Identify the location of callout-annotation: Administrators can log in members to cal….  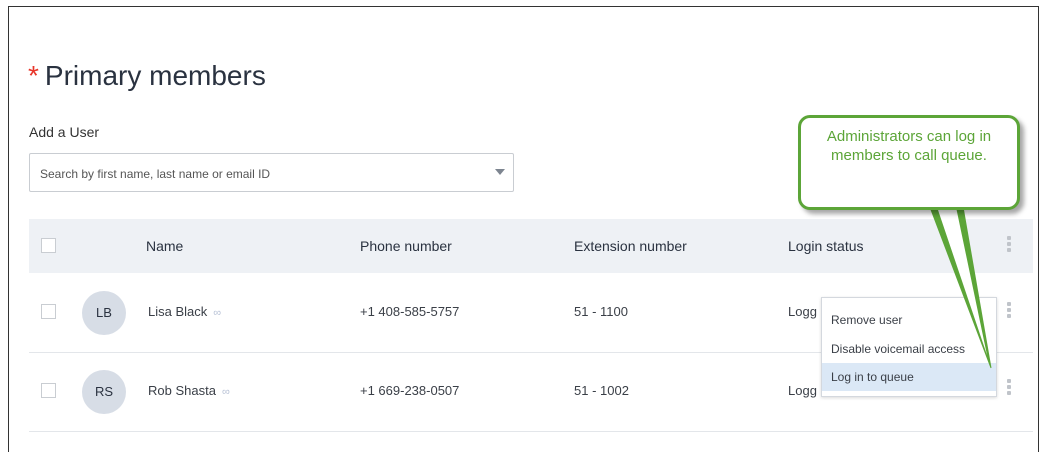
(909, 162).